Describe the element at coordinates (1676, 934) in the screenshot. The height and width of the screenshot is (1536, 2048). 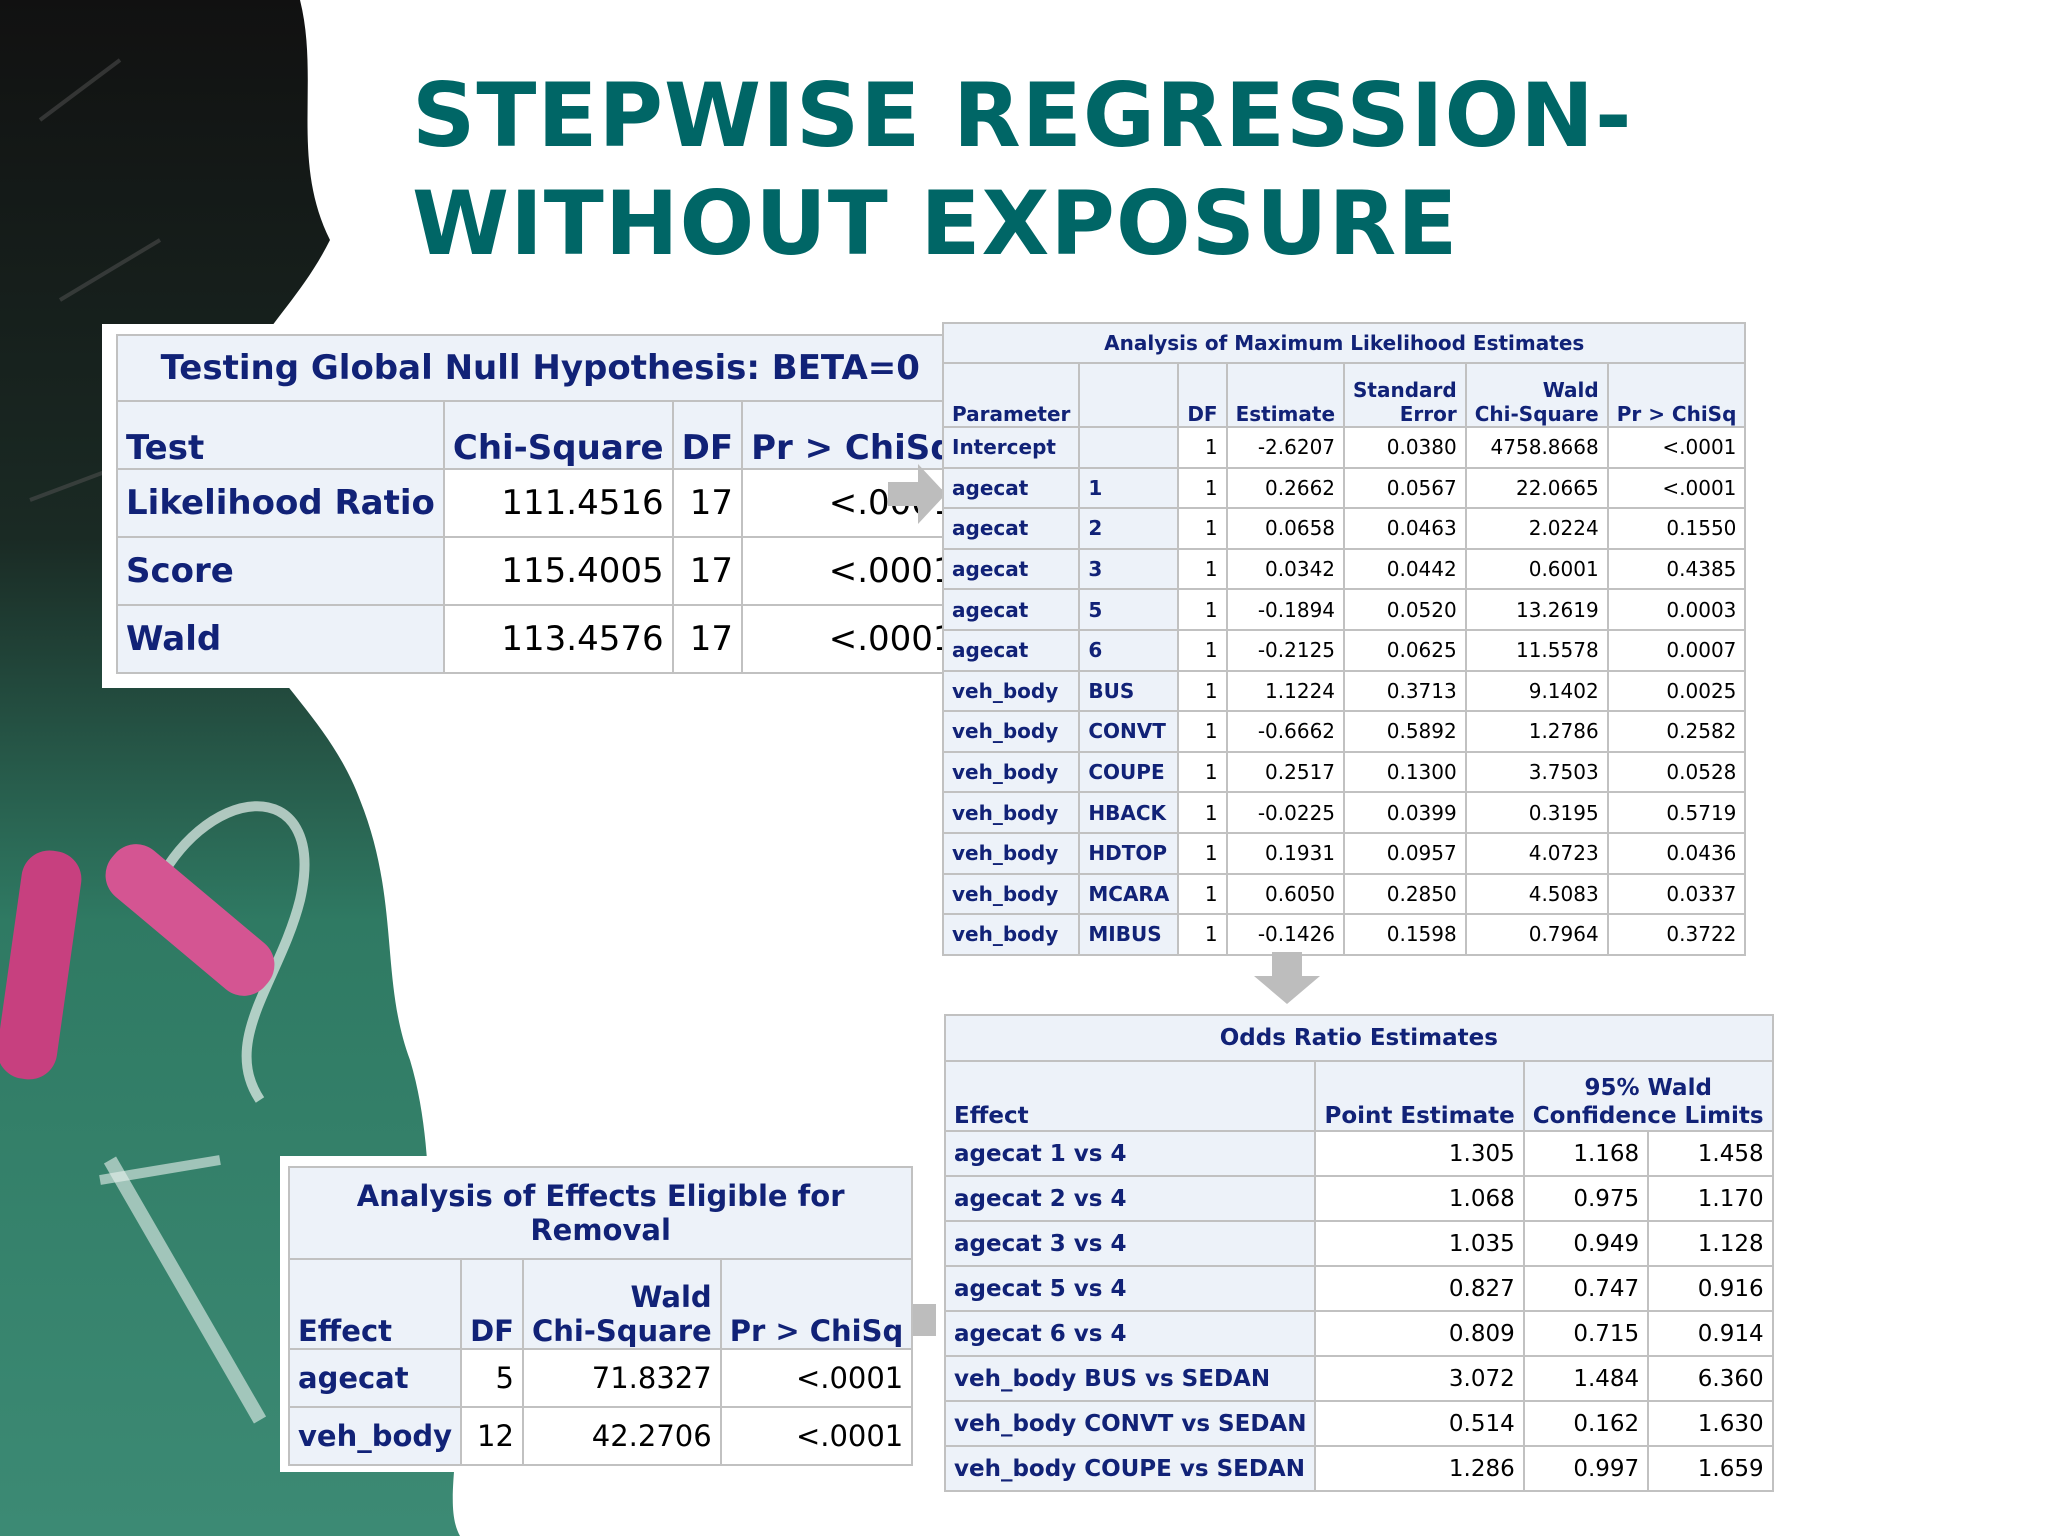
I see `cell: 0.3722` at that location.